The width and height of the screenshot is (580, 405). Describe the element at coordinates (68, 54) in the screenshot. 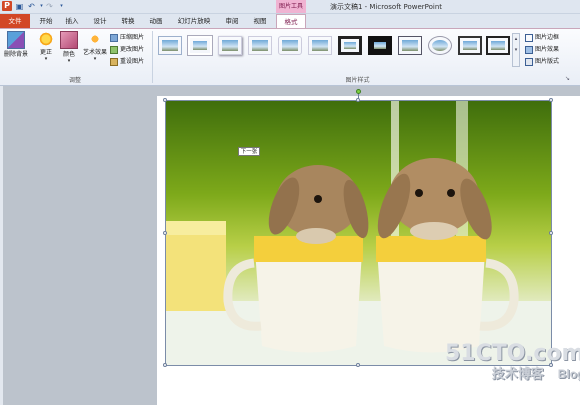

I see `color-label: 颜色` at that location.